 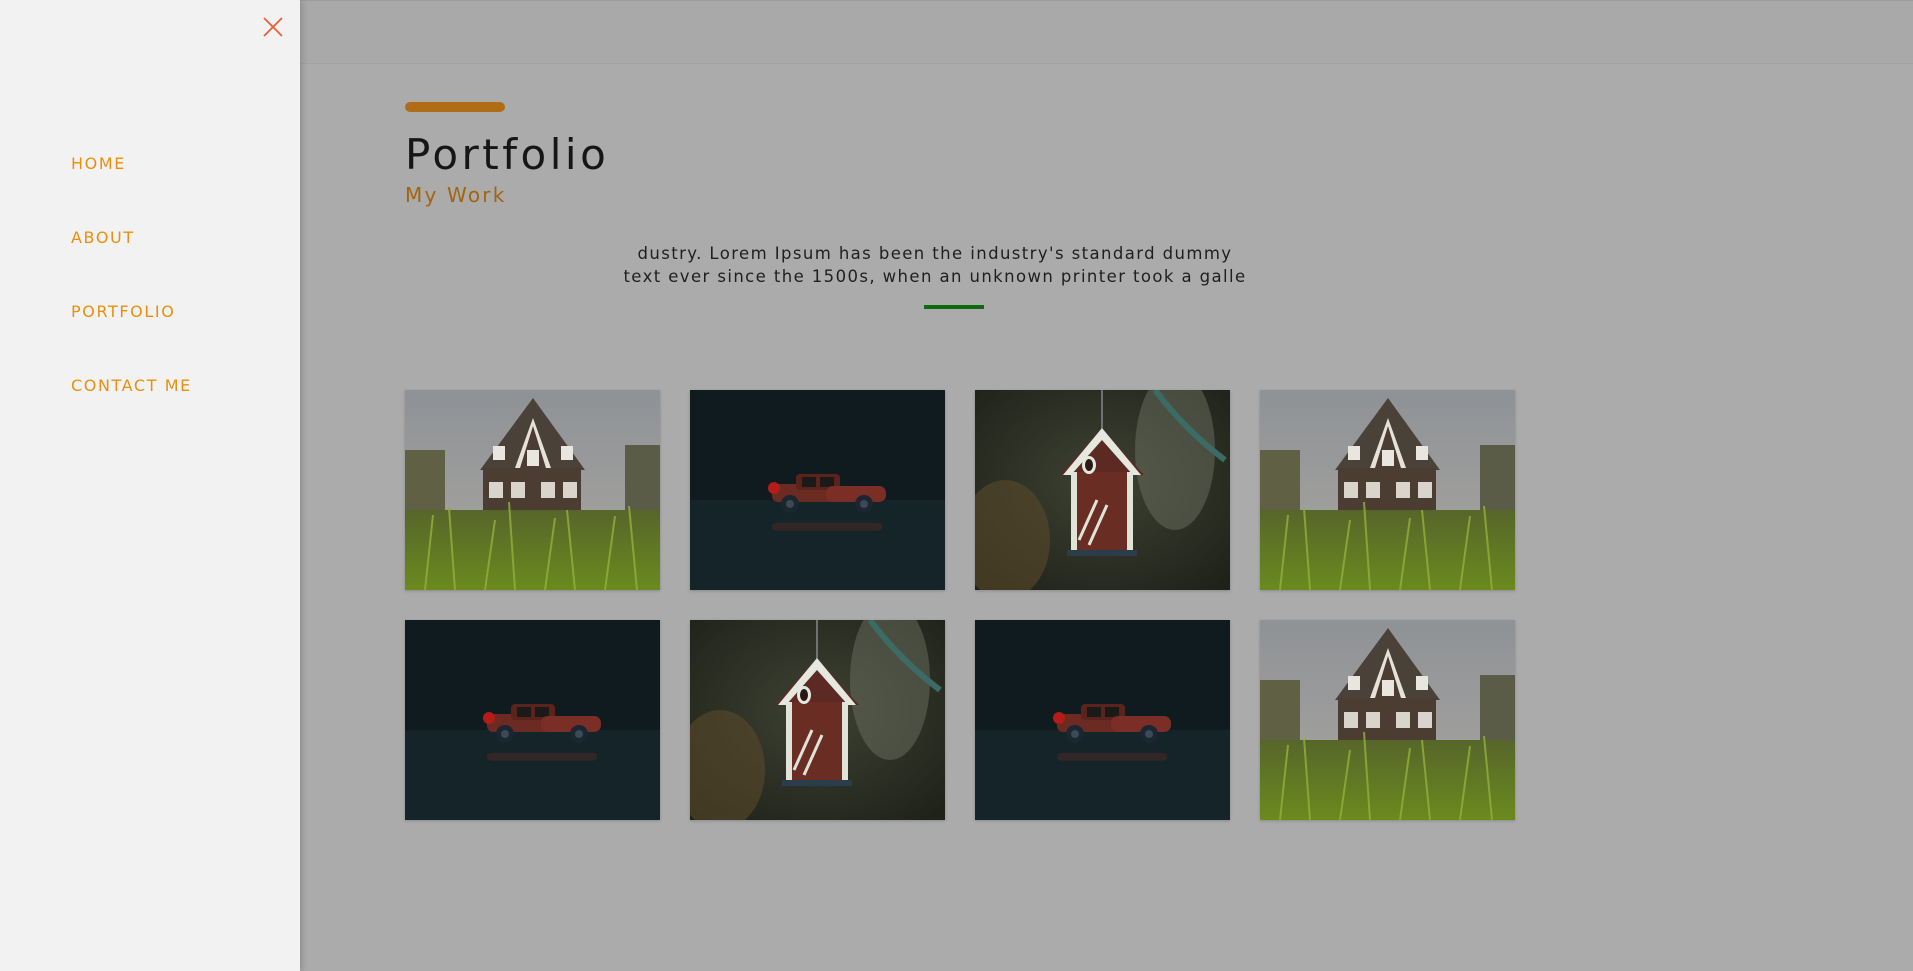 What do you see at coordinates (456, 195) in the screenshot?
I see `page-subtitle: My Work` at bounding box center [456, 195].